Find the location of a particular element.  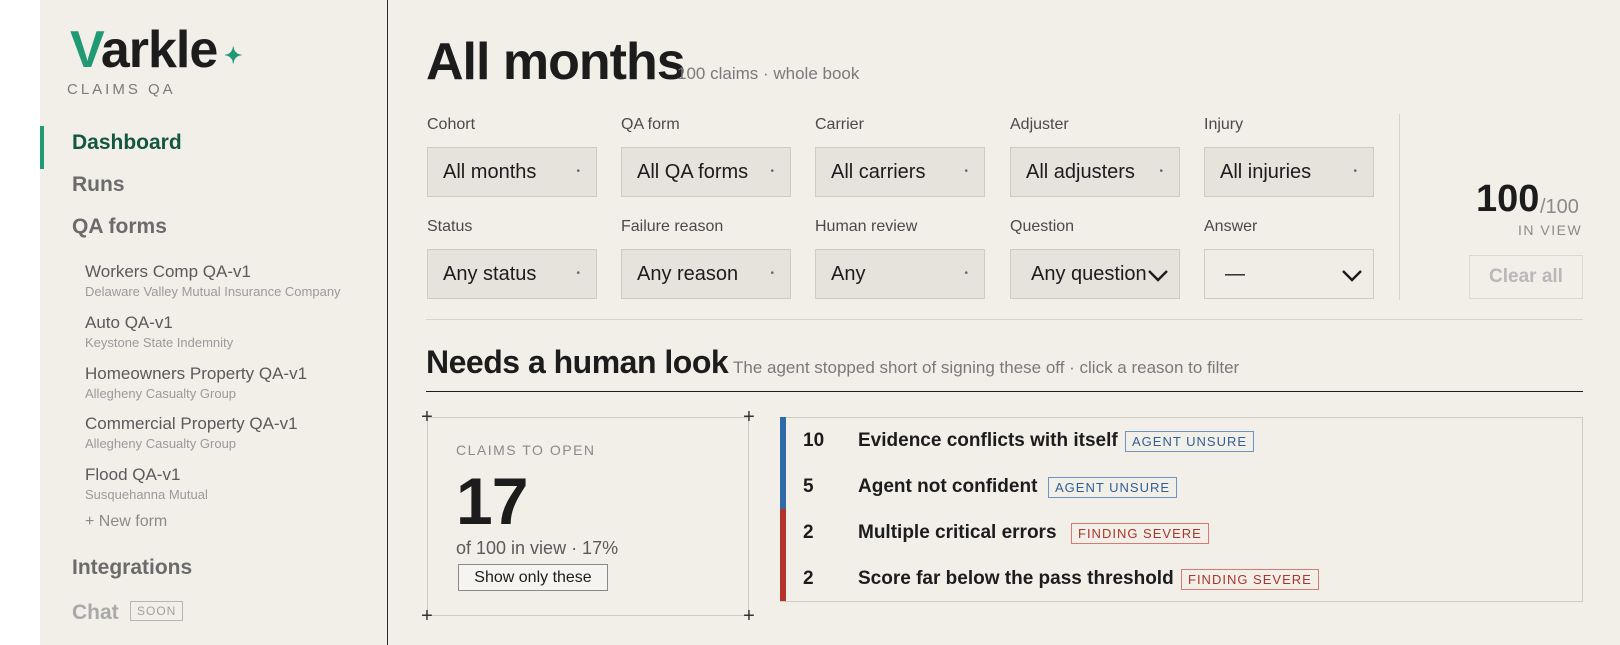

reason-row: 5 Agent not confident AGENT UNSURE is located at coordinates (1181, 486).